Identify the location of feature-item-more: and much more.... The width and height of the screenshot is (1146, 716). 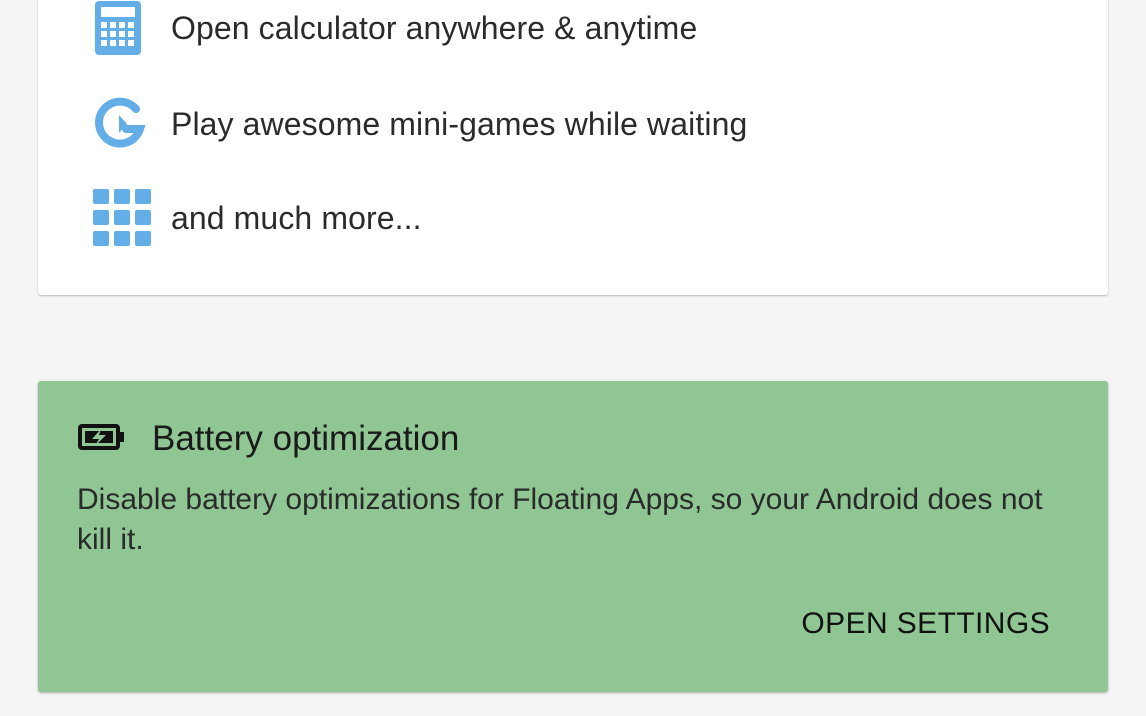
(257, 218).